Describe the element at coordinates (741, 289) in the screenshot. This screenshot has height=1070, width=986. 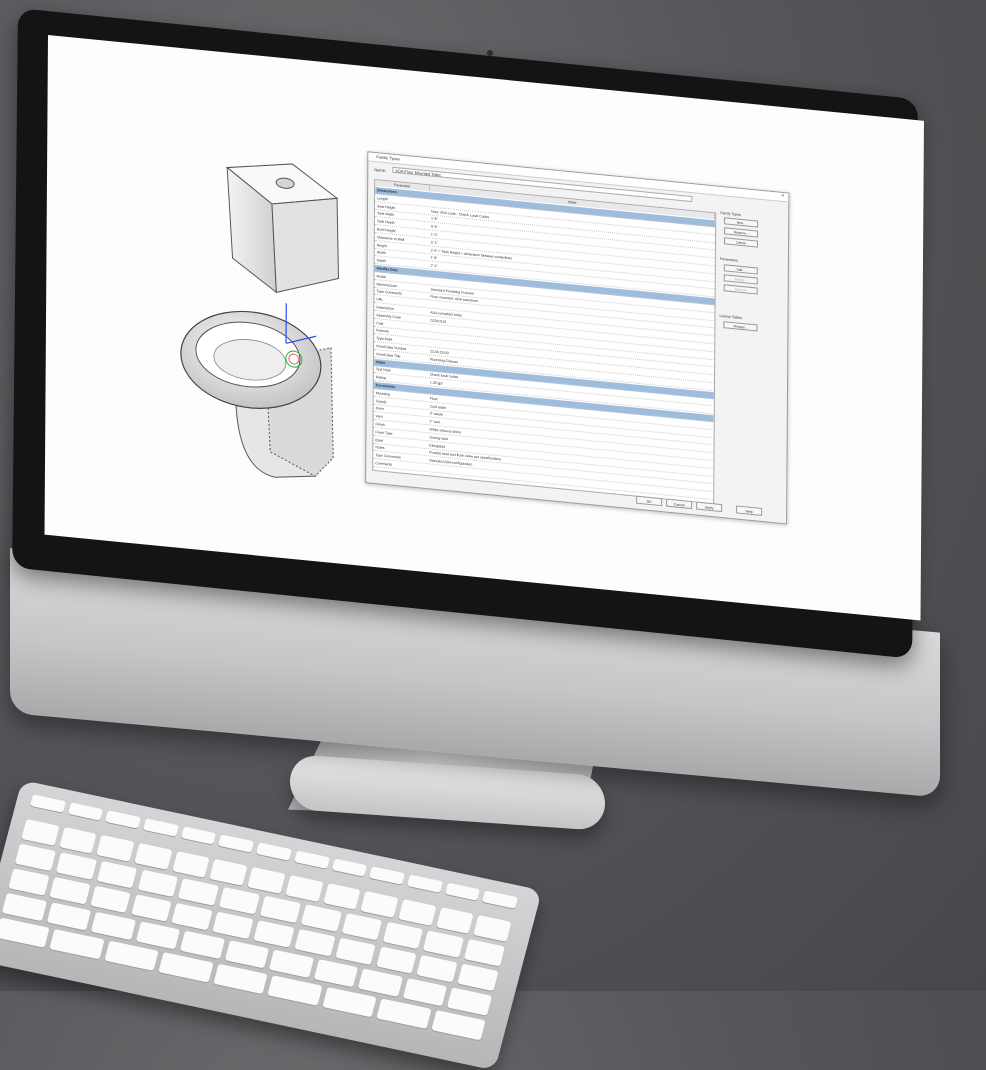
I see `remove-parameter-button: Remove` at that location.